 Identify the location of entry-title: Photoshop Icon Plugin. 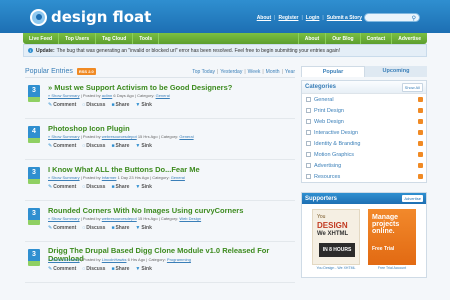
(89, 128).